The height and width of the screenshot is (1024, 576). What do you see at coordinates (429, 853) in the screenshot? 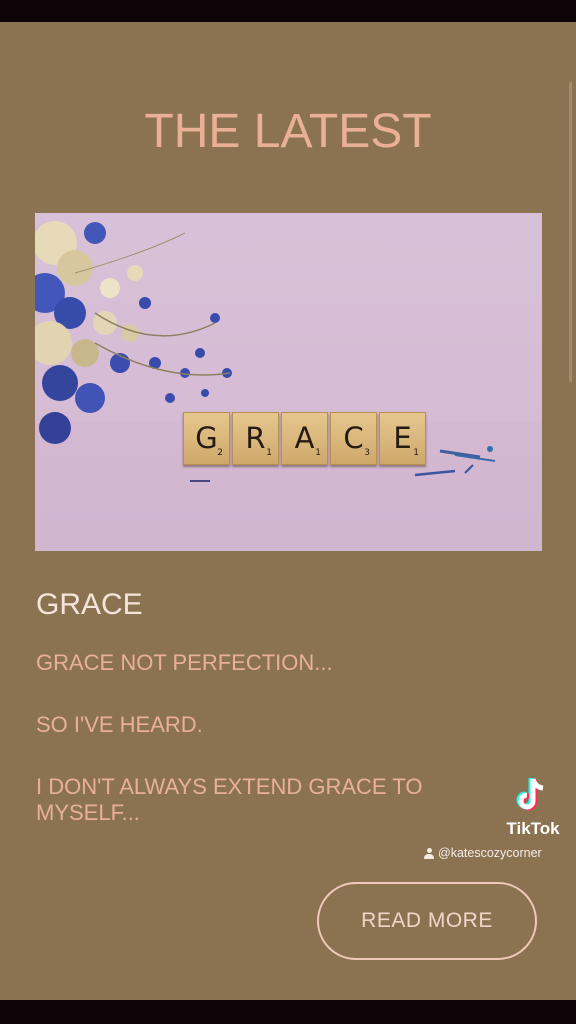
I see `user-icon` at bounding box center [429, 853].